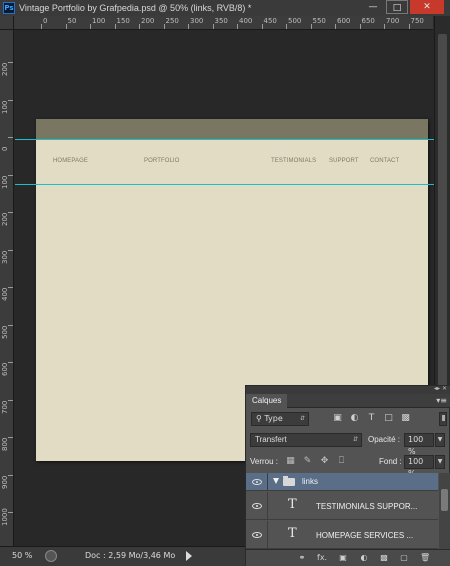 Image resolution: width=450 pixels, height=566 pixels. I want to click on opacity-dropdown: ▼, so click(440, 440).